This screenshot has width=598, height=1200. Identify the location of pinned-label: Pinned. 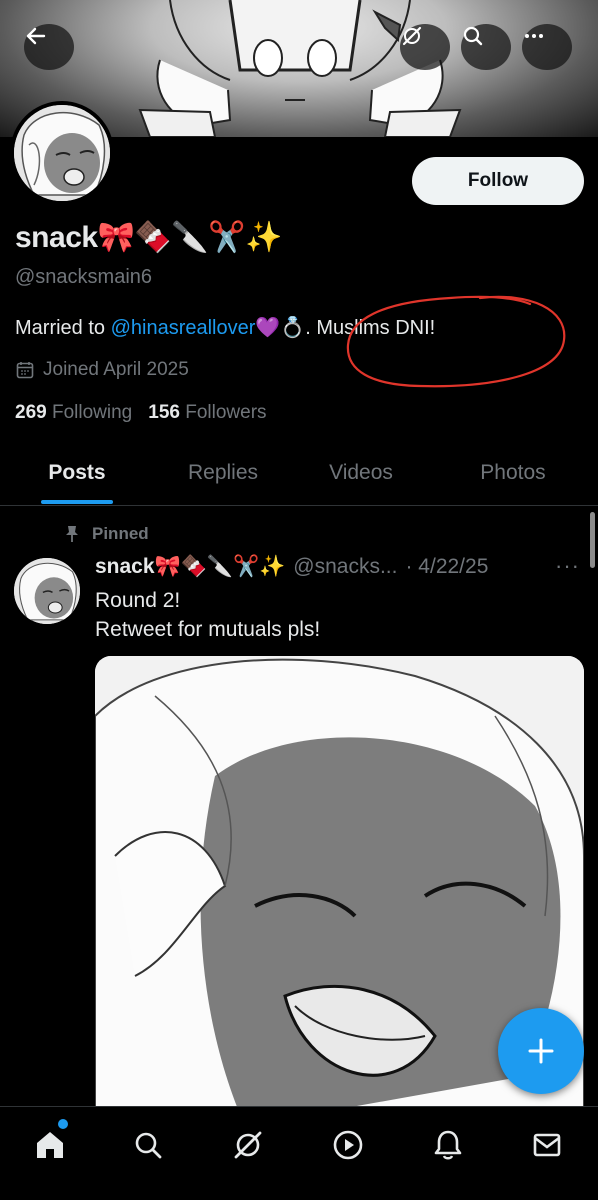
(106, 534).